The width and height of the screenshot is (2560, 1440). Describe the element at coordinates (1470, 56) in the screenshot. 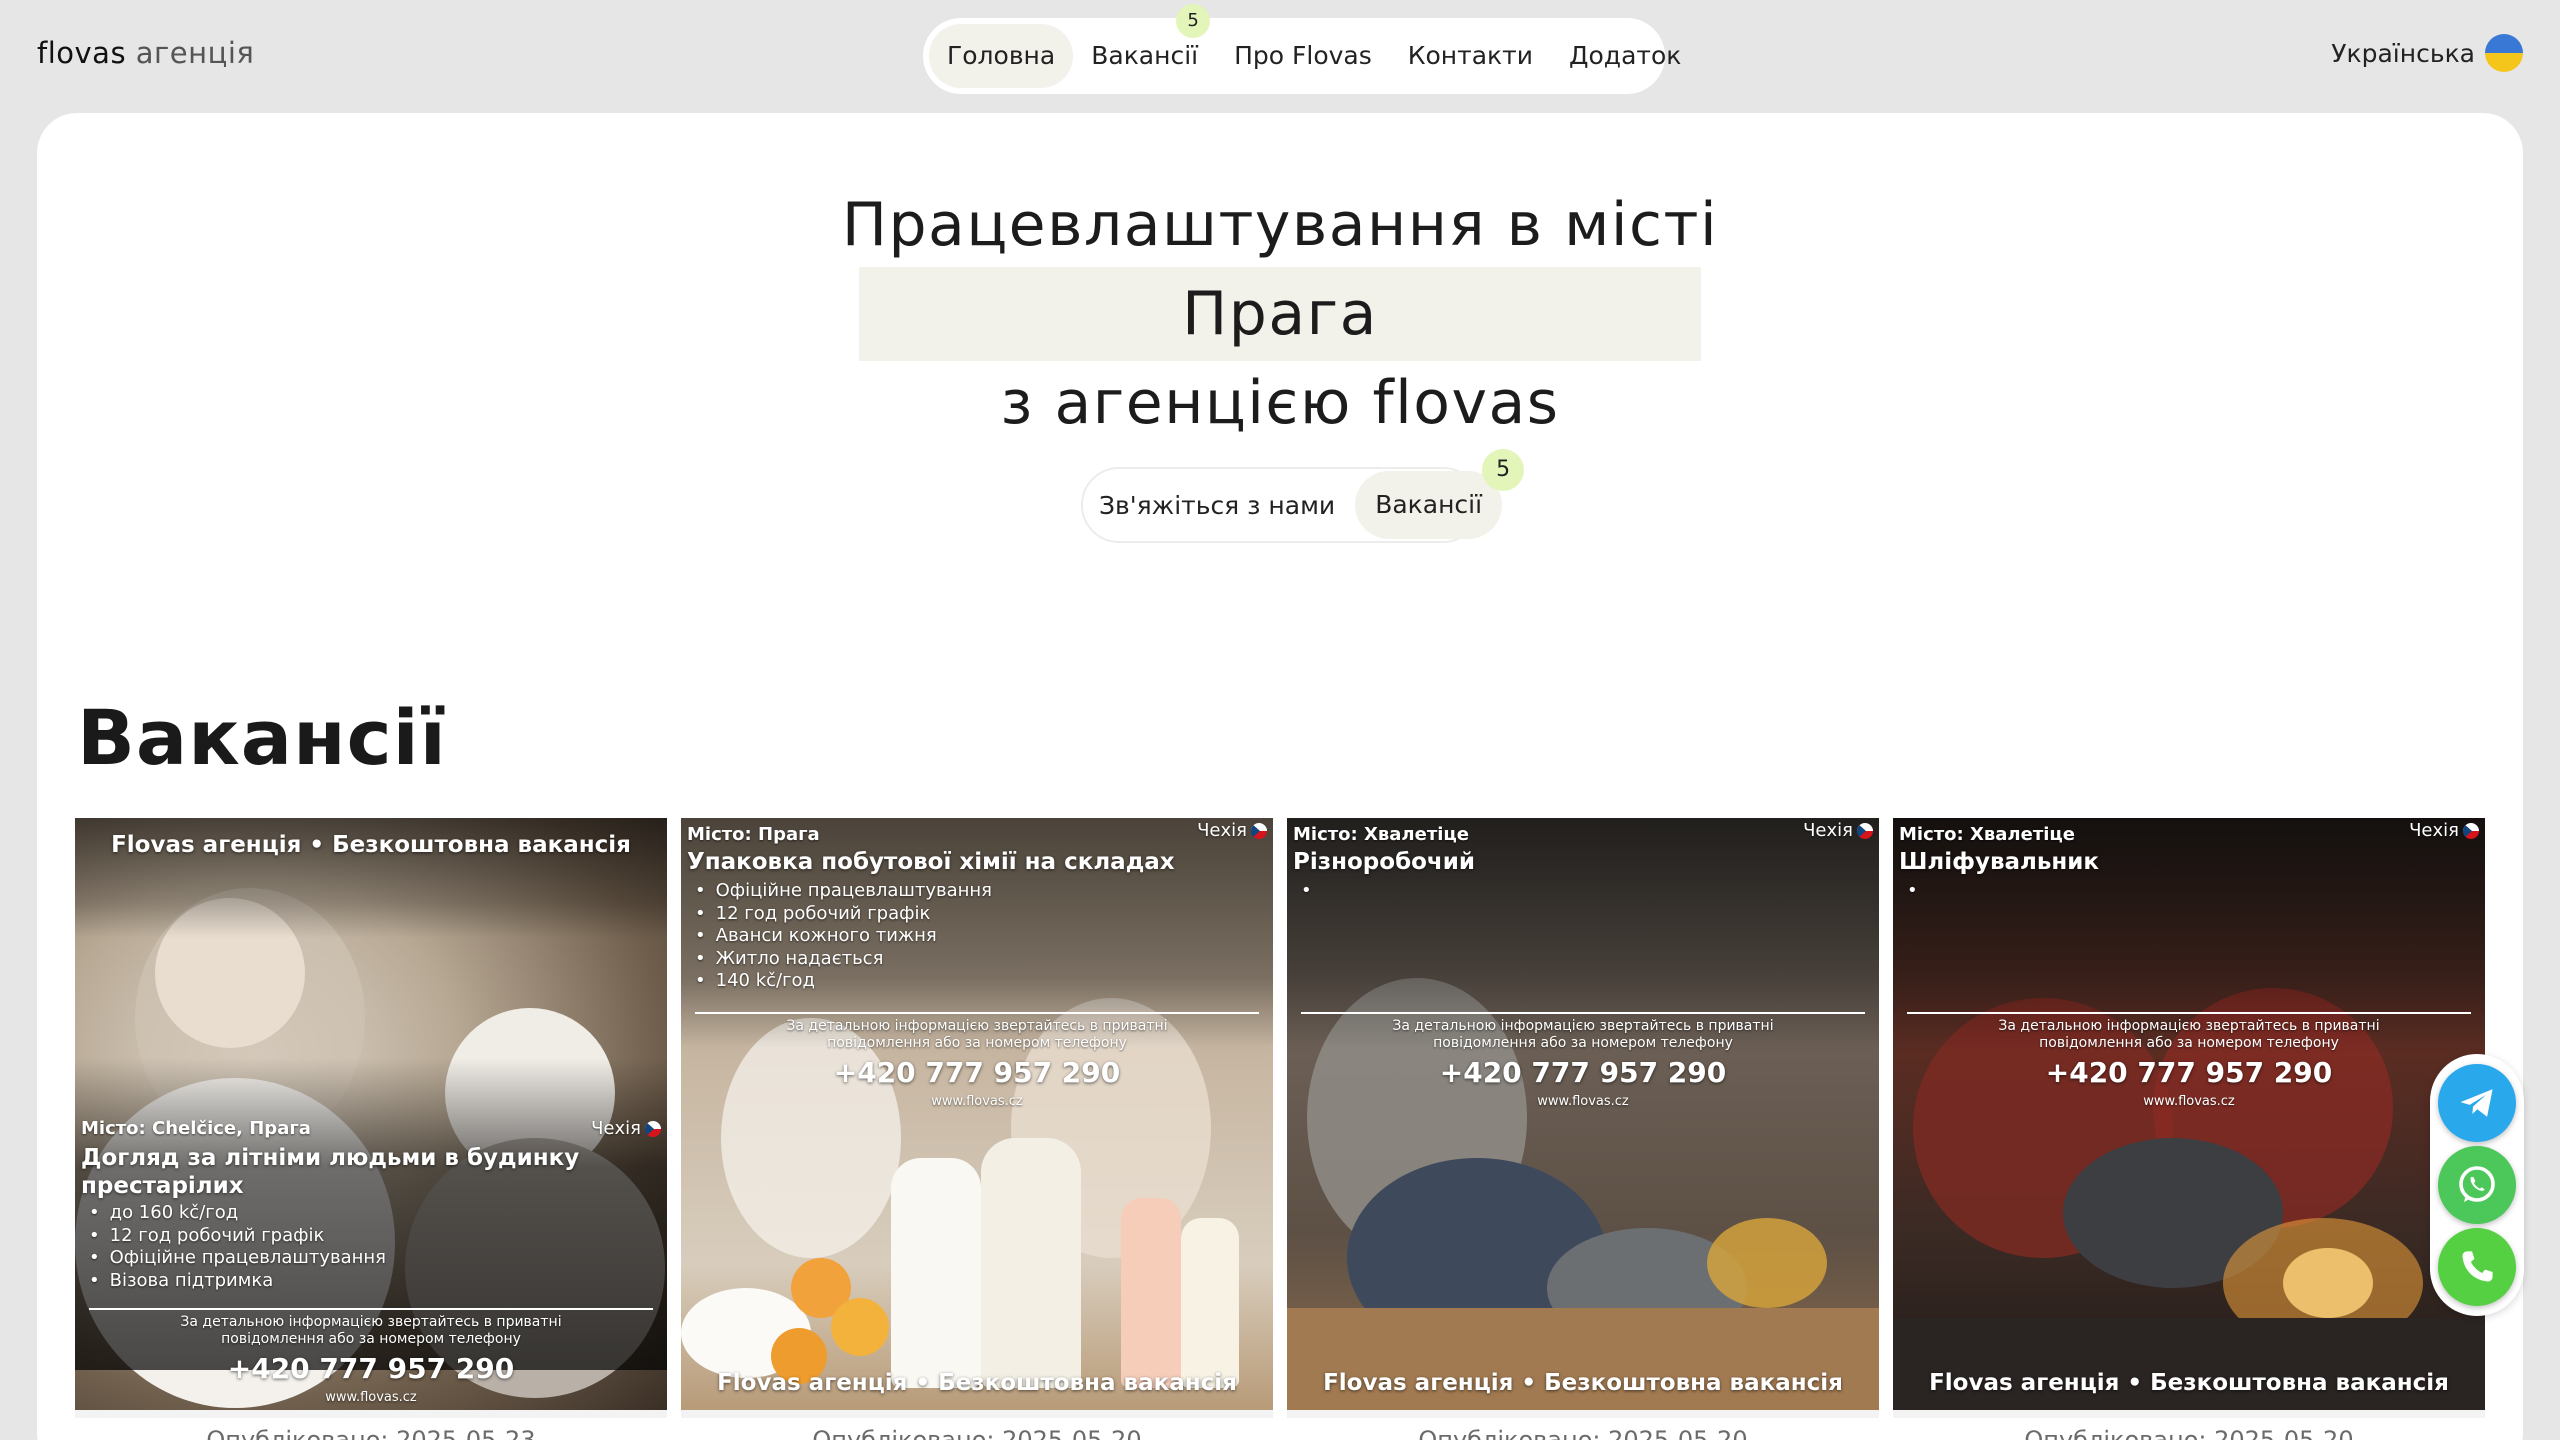

I see `nav-contacts: Контакти` at that location.